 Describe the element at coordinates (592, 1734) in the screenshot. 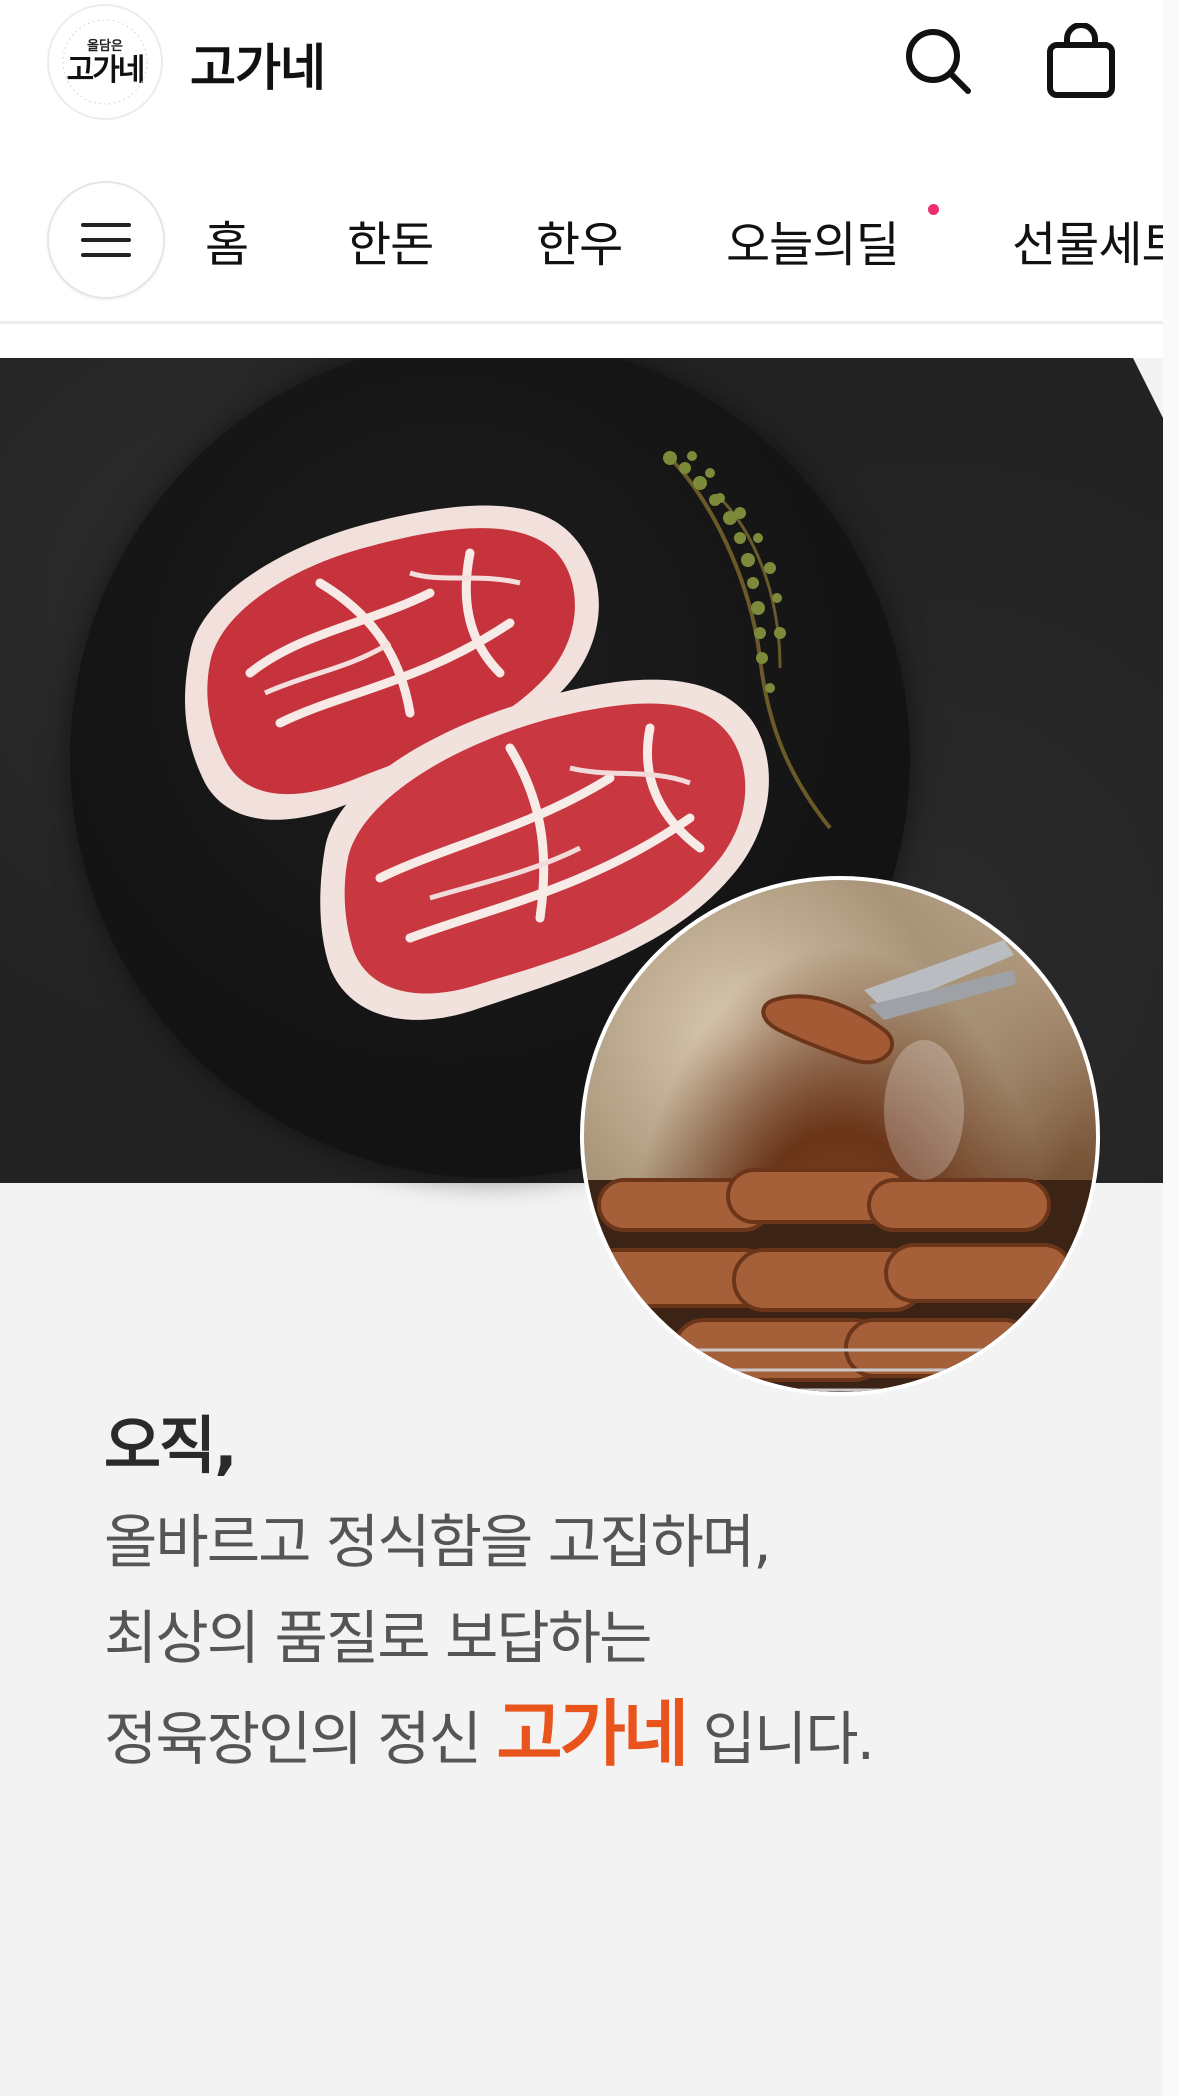

I see `tagline-brand-accent: 고가네` at that location.